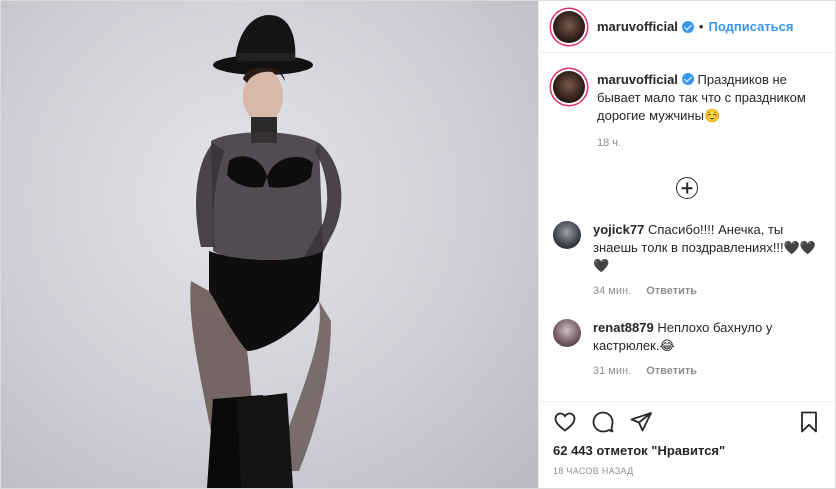  I want to click on comment-text-block: renat8879 Неплохо бахнуло у кастрюлек.😂, so click(706, 337).